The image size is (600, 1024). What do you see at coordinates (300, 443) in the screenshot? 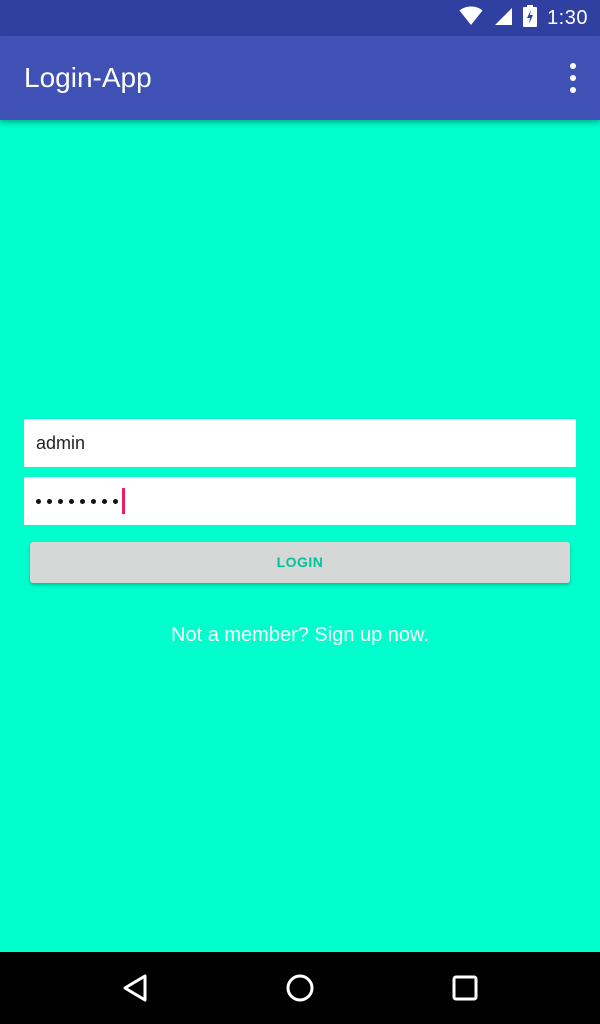
I see `username-field: admin` at bounding box center [300, 443].